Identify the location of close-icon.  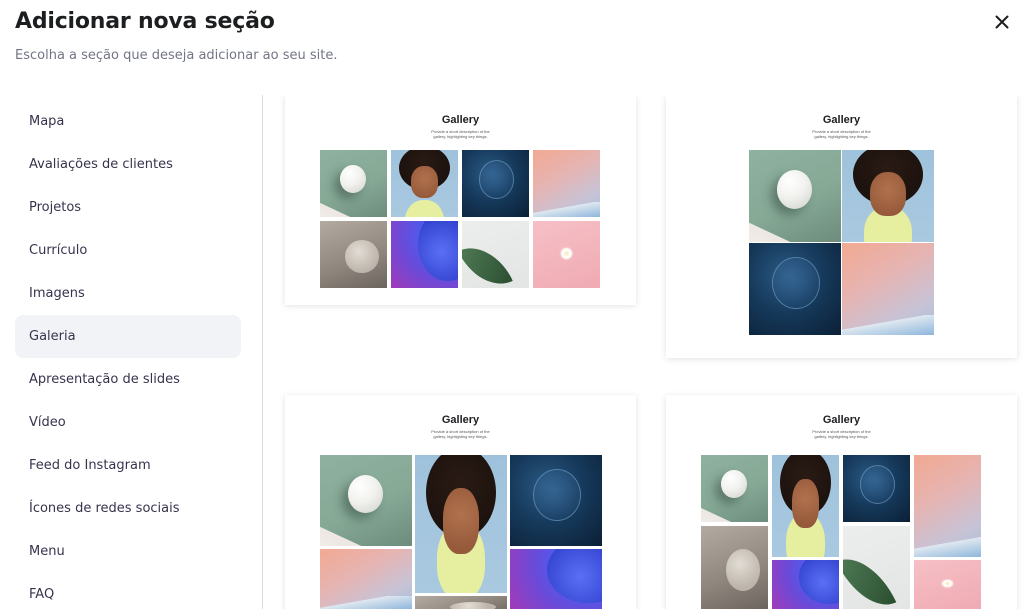
(1002, 22).